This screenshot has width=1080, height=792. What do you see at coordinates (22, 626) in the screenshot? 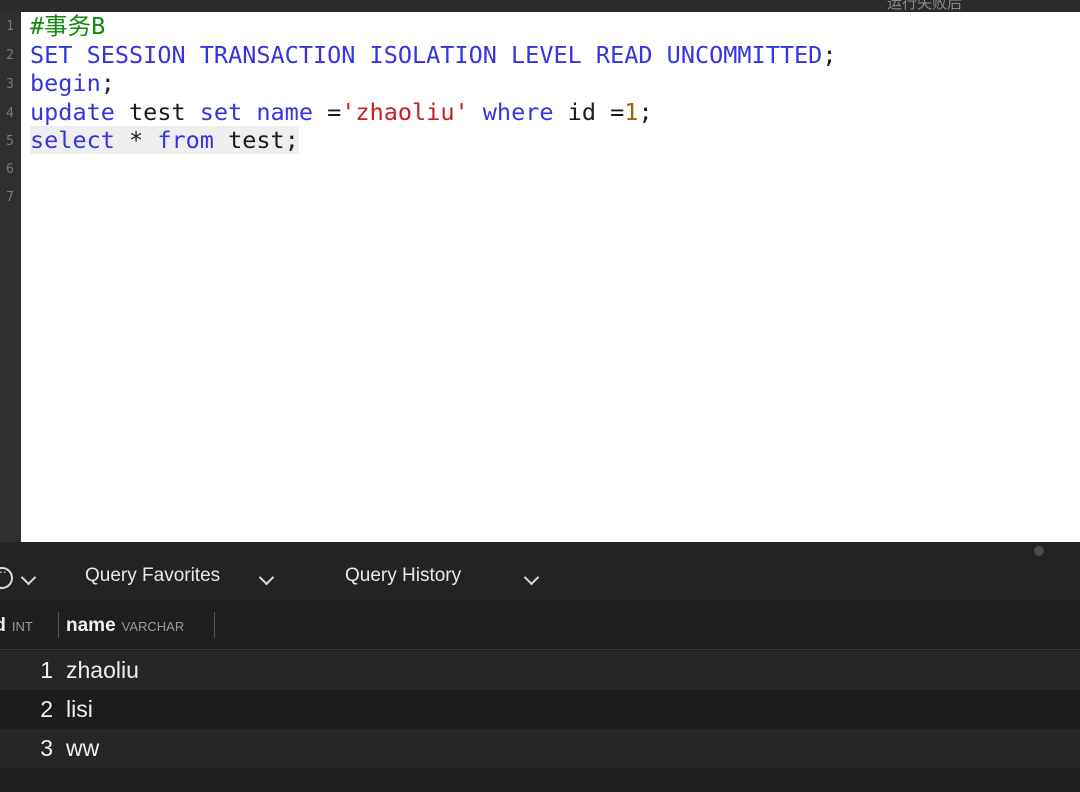
I see `column-type: INT` at bounding box center [22, 626].